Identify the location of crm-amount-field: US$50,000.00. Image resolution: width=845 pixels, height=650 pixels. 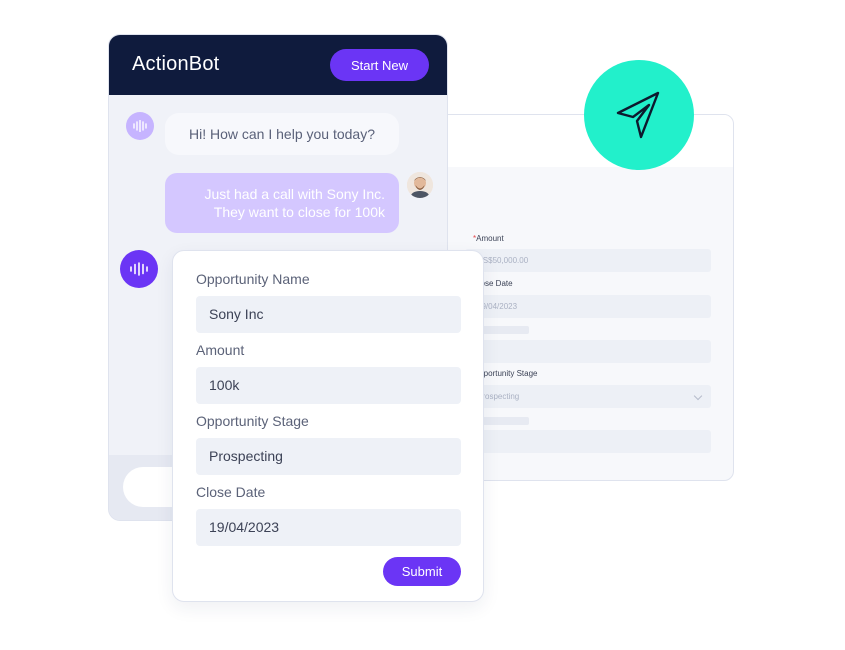
(588, 260).